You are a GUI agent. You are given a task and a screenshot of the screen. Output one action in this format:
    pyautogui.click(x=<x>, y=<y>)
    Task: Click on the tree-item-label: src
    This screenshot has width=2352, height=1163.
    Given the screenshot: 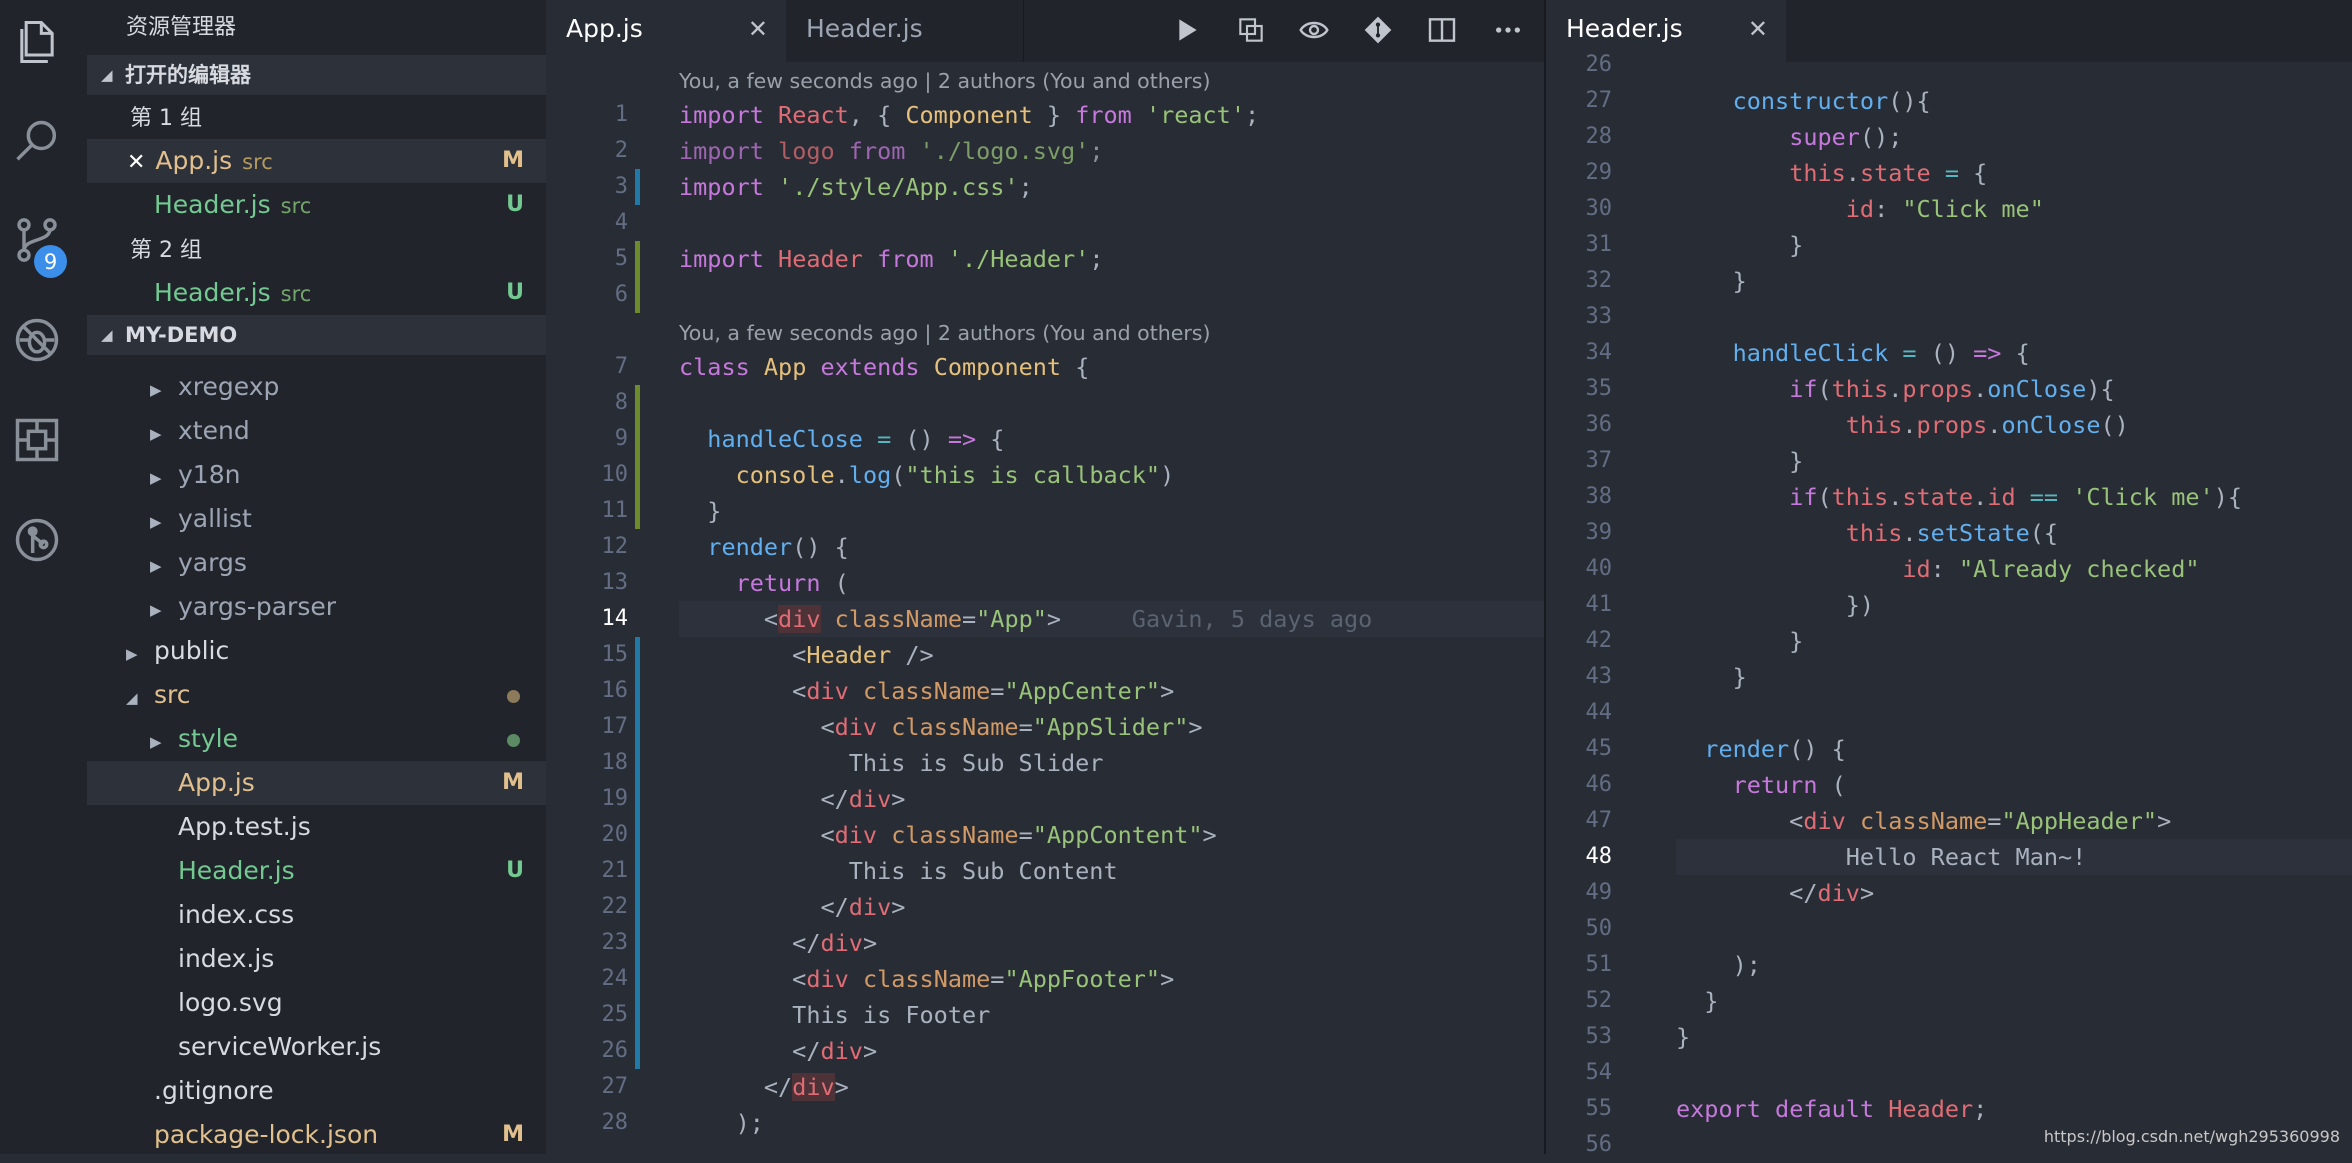 What is the action you would take?
    pyautogui.click(x=172, y=694)
    